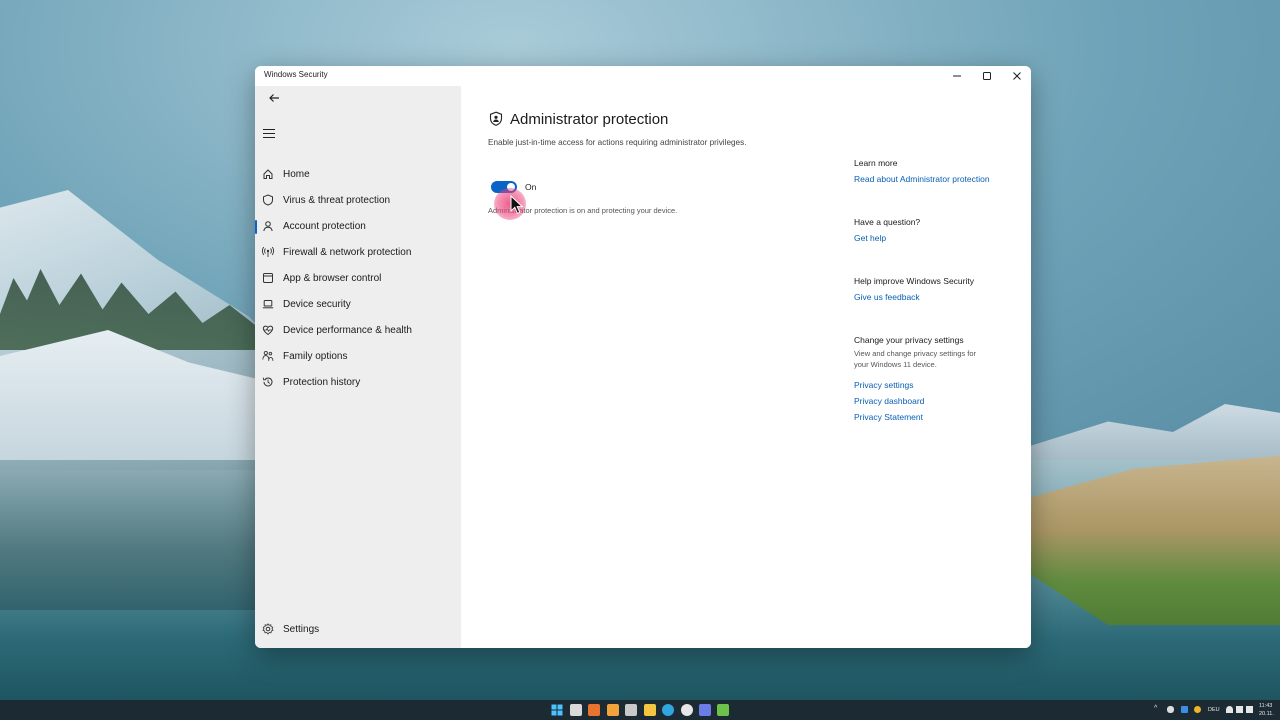 This screenshot has height=720, width=1280. What do you see at coordinates (1214, 710) in the screenshot?
I see `language-indicator: DEU` at bounding box center [1214, 710].